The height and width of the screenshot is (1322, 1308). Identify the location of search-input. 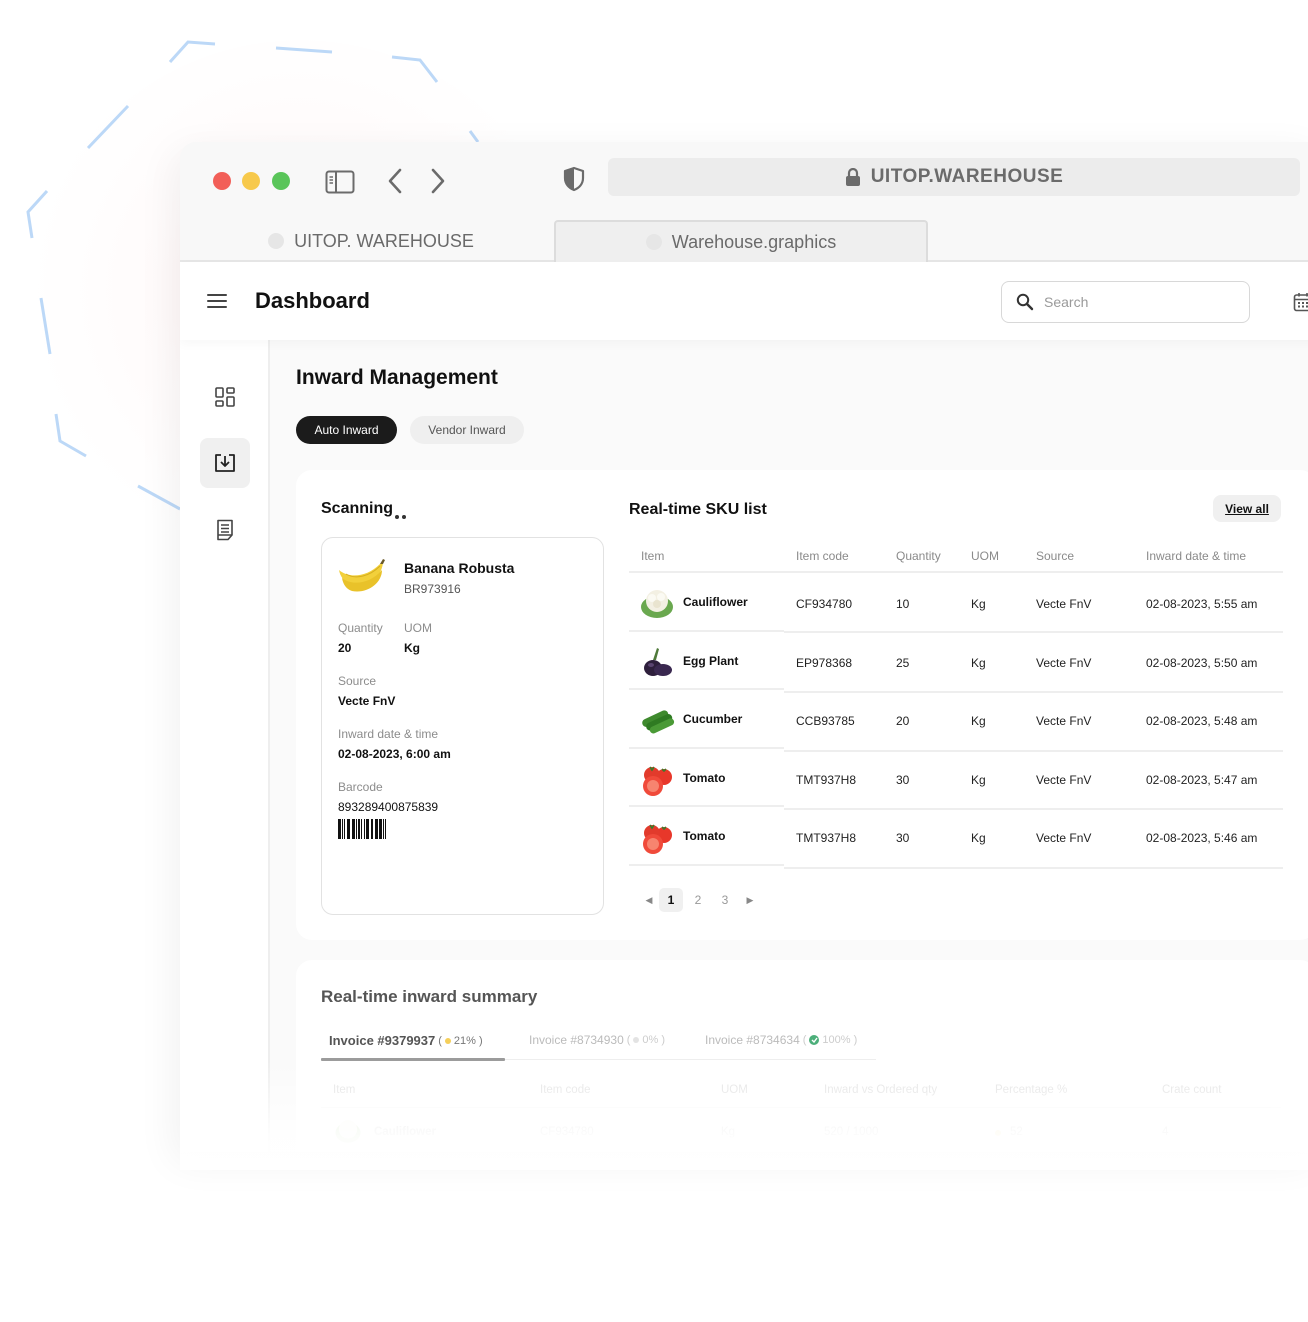
(1134, 302).